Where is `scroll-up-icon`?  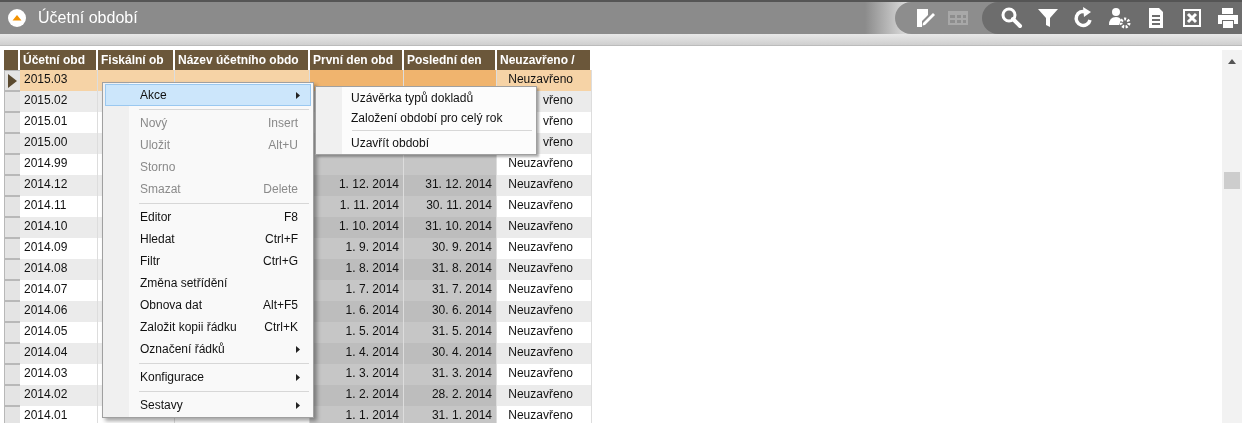 scroll-up-icon is located at coordinates (1232, 61).